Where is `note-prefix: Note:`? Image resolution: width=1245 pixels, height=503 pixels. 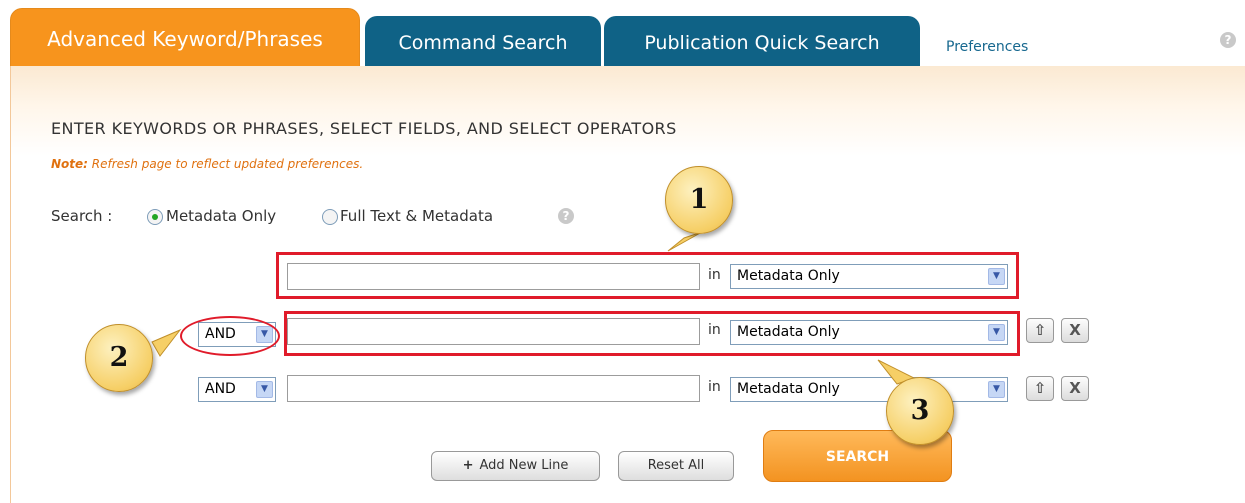
note-prefix: Note: is located at coordinates (69, 164).